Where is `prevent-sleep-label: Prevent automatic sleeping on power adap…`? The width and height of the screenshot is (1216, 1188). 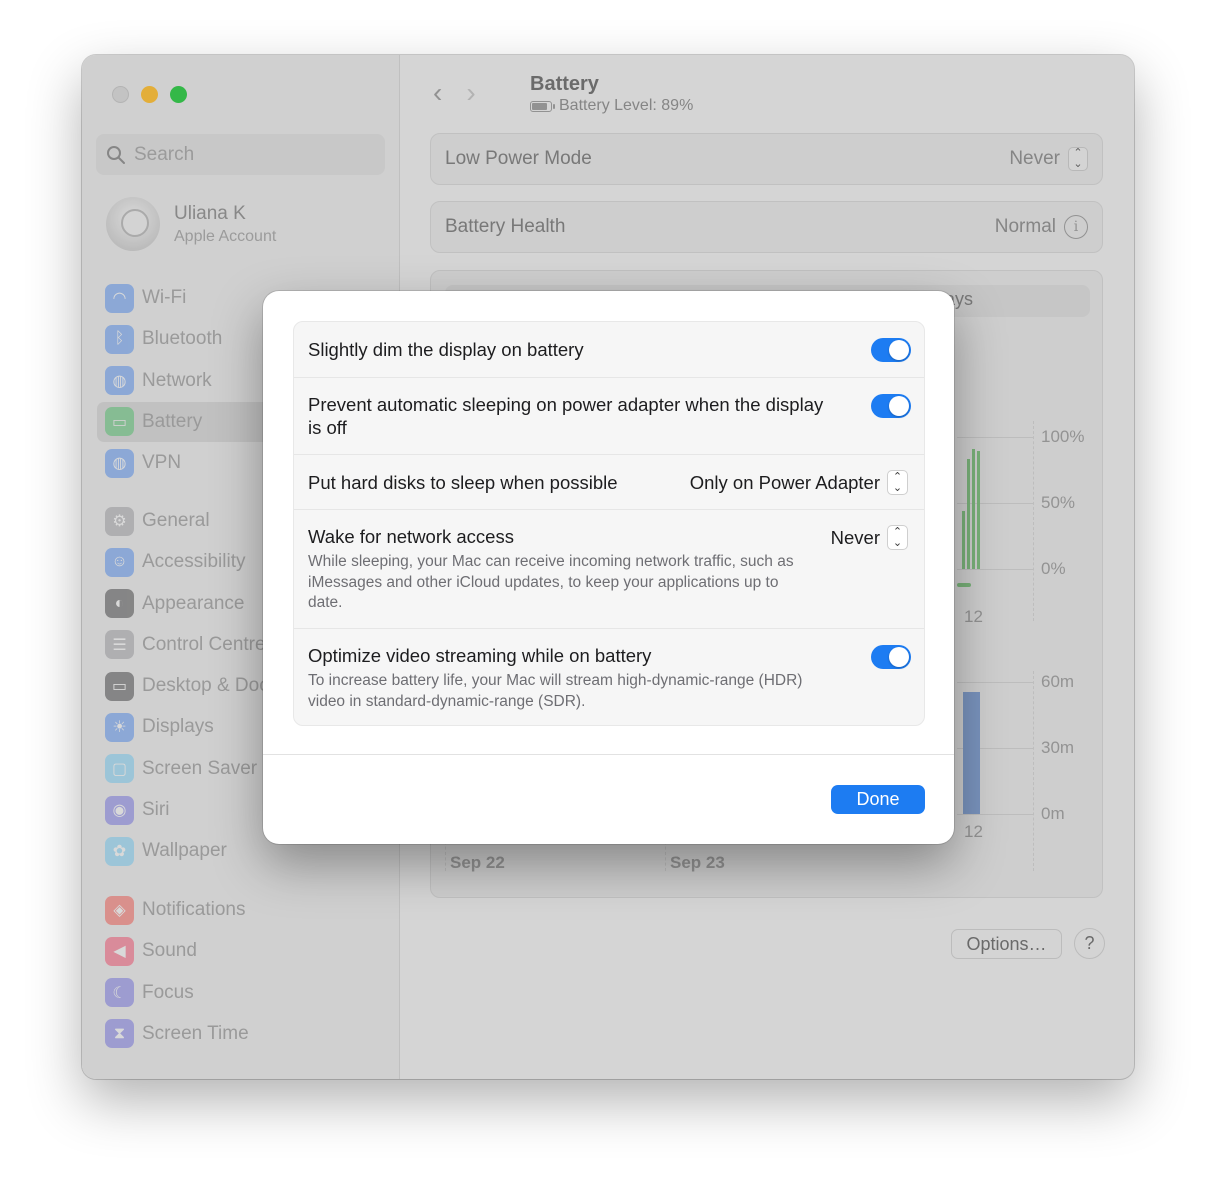
prevent-sleep-label: Prevent automatic sleeping on power adap… is located at coordinates (566, 416).